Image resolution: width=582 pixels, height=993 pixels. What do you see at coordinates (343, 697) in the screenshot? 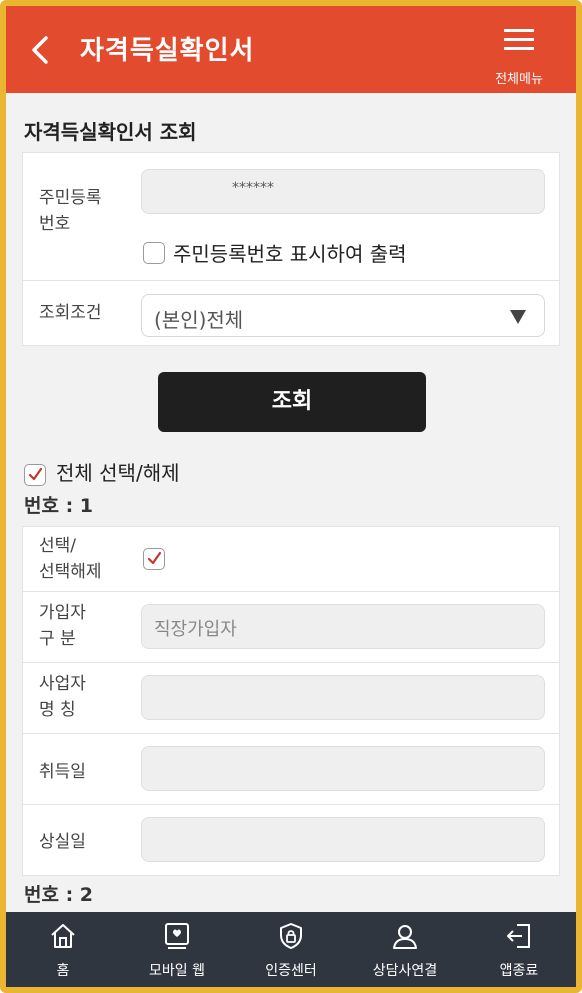
I see `business-name-field` at bounding box center [343, 697].